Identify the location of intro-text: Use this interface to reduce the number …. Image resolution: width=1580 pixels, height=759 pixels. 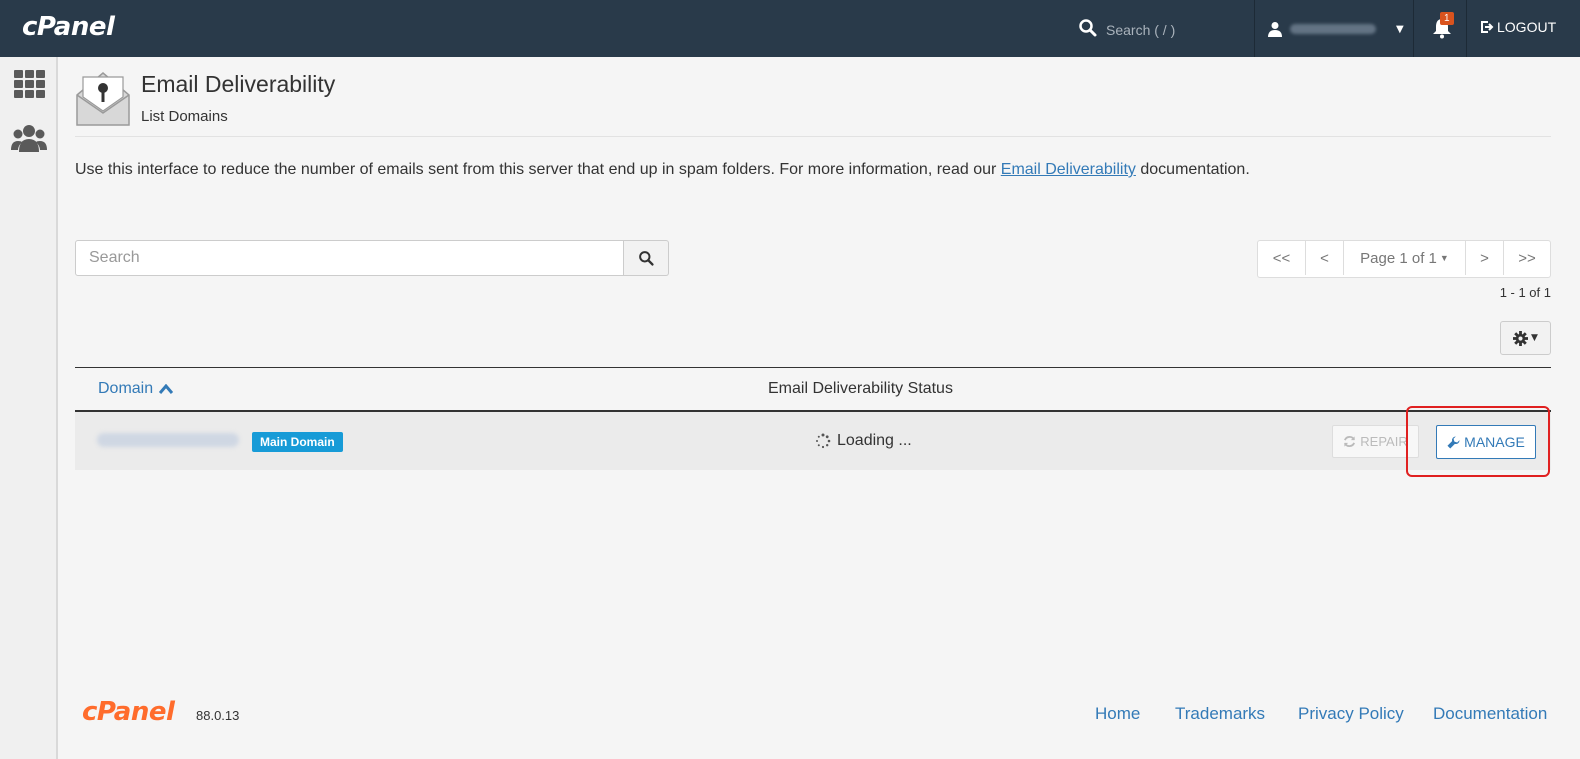
(662, 170).